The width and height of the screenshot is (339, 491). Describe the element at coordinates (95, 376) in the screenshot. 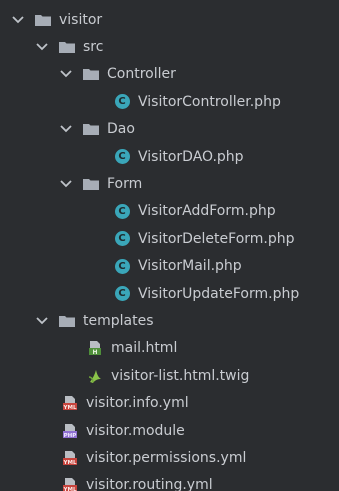

I see `twig-file-icon` at that location.